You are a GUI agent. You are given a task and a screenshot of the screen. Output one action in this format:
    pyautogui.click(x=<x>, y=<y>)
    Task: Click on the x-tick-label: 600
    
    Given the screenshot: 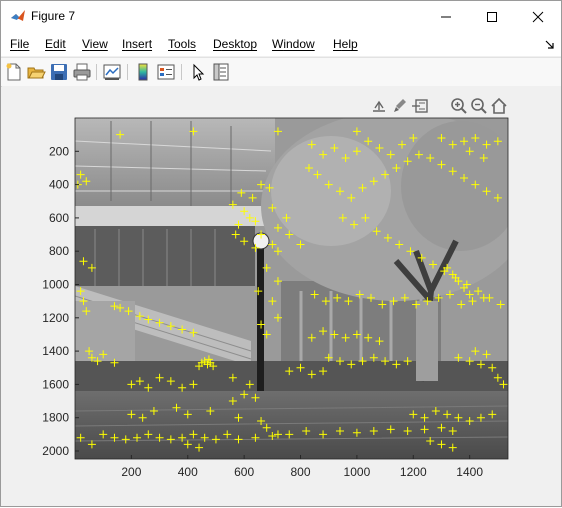 What is the action you would take?
    pyautogui.click(x=244, y=472)
    